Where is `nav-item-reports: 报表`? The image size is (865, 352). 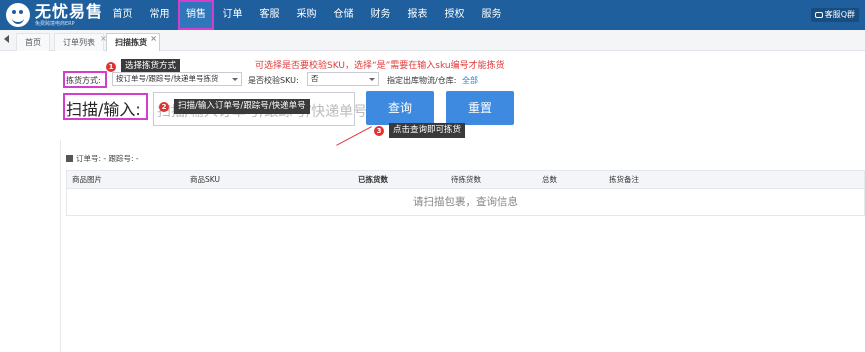
nav-item-reports: 报表 is located at coordinates (417, 15).